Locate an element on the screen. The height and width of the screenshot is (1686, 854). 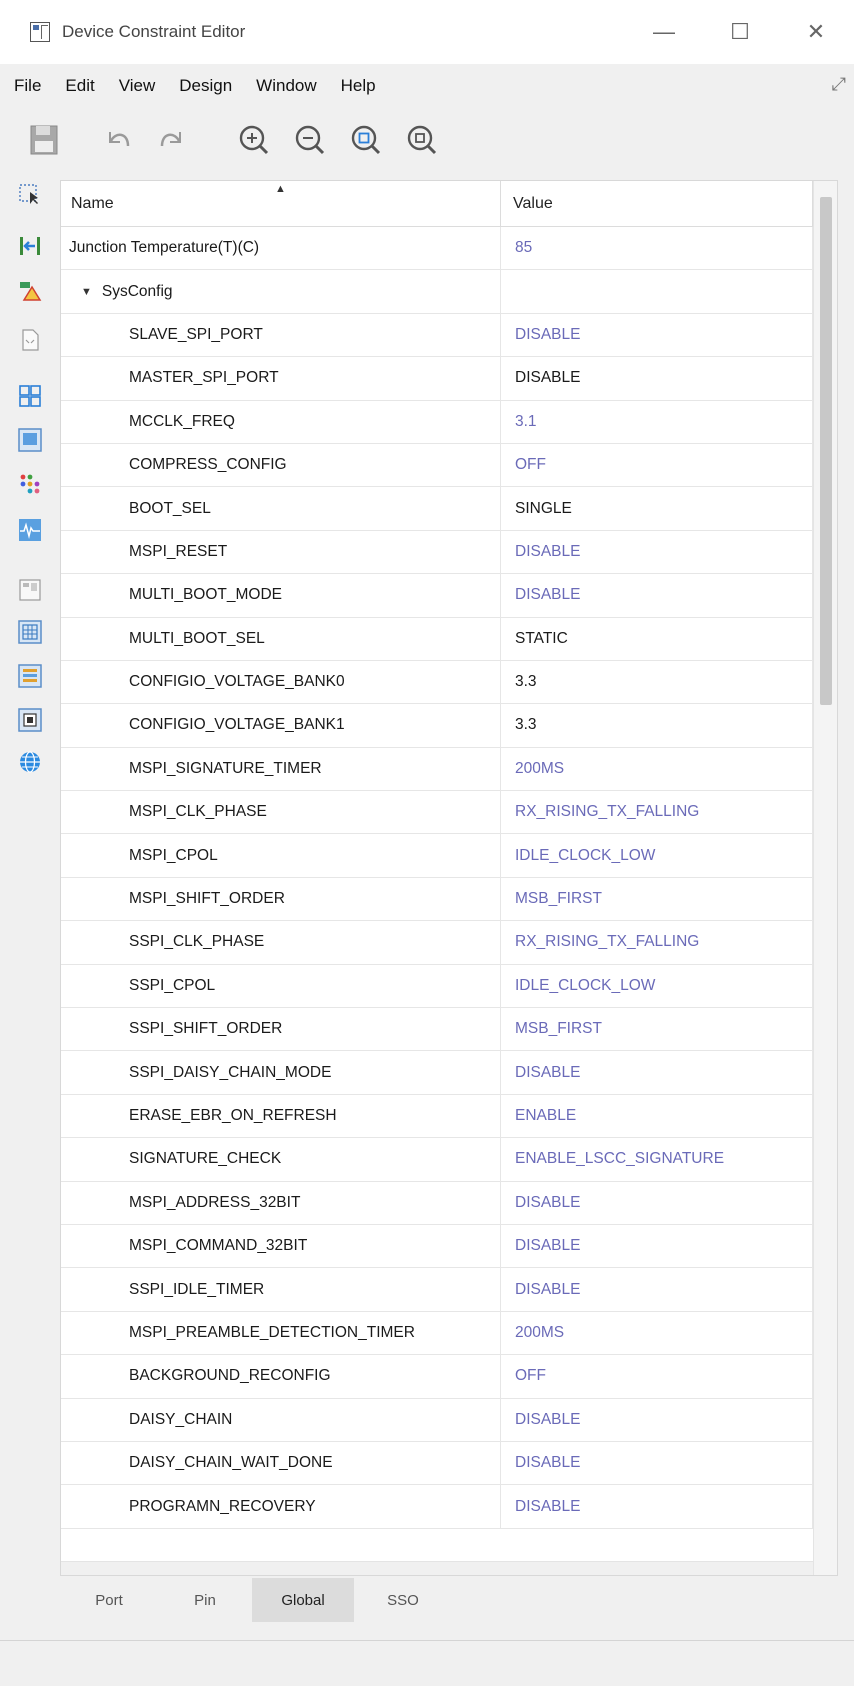
table-row: SSPI_IDLE_TIMER DISABLE is located at coordinates (437, 1290).